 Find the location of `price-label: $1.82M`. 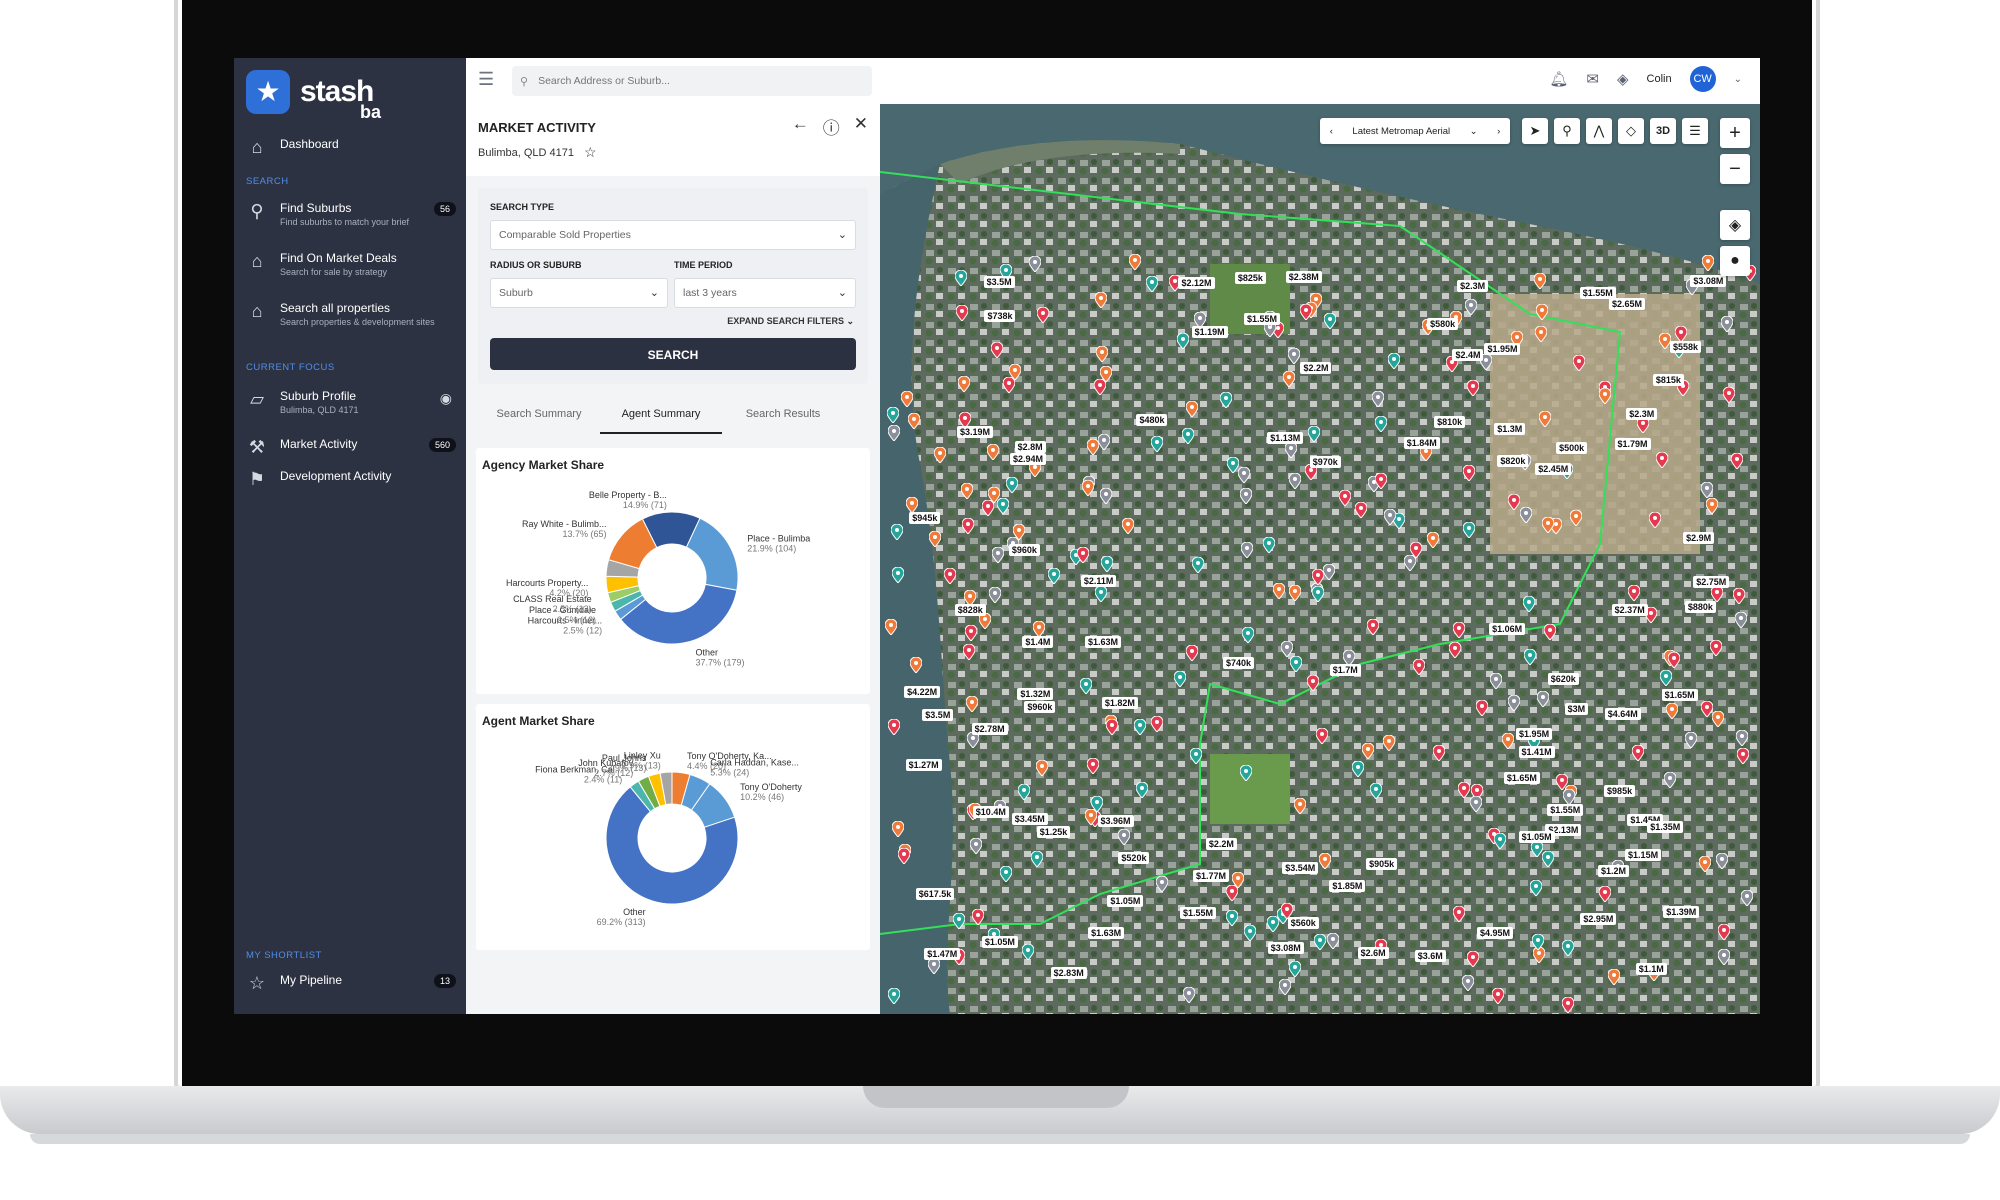

price-label: $1.82M is located at coordinates (1119, 702).